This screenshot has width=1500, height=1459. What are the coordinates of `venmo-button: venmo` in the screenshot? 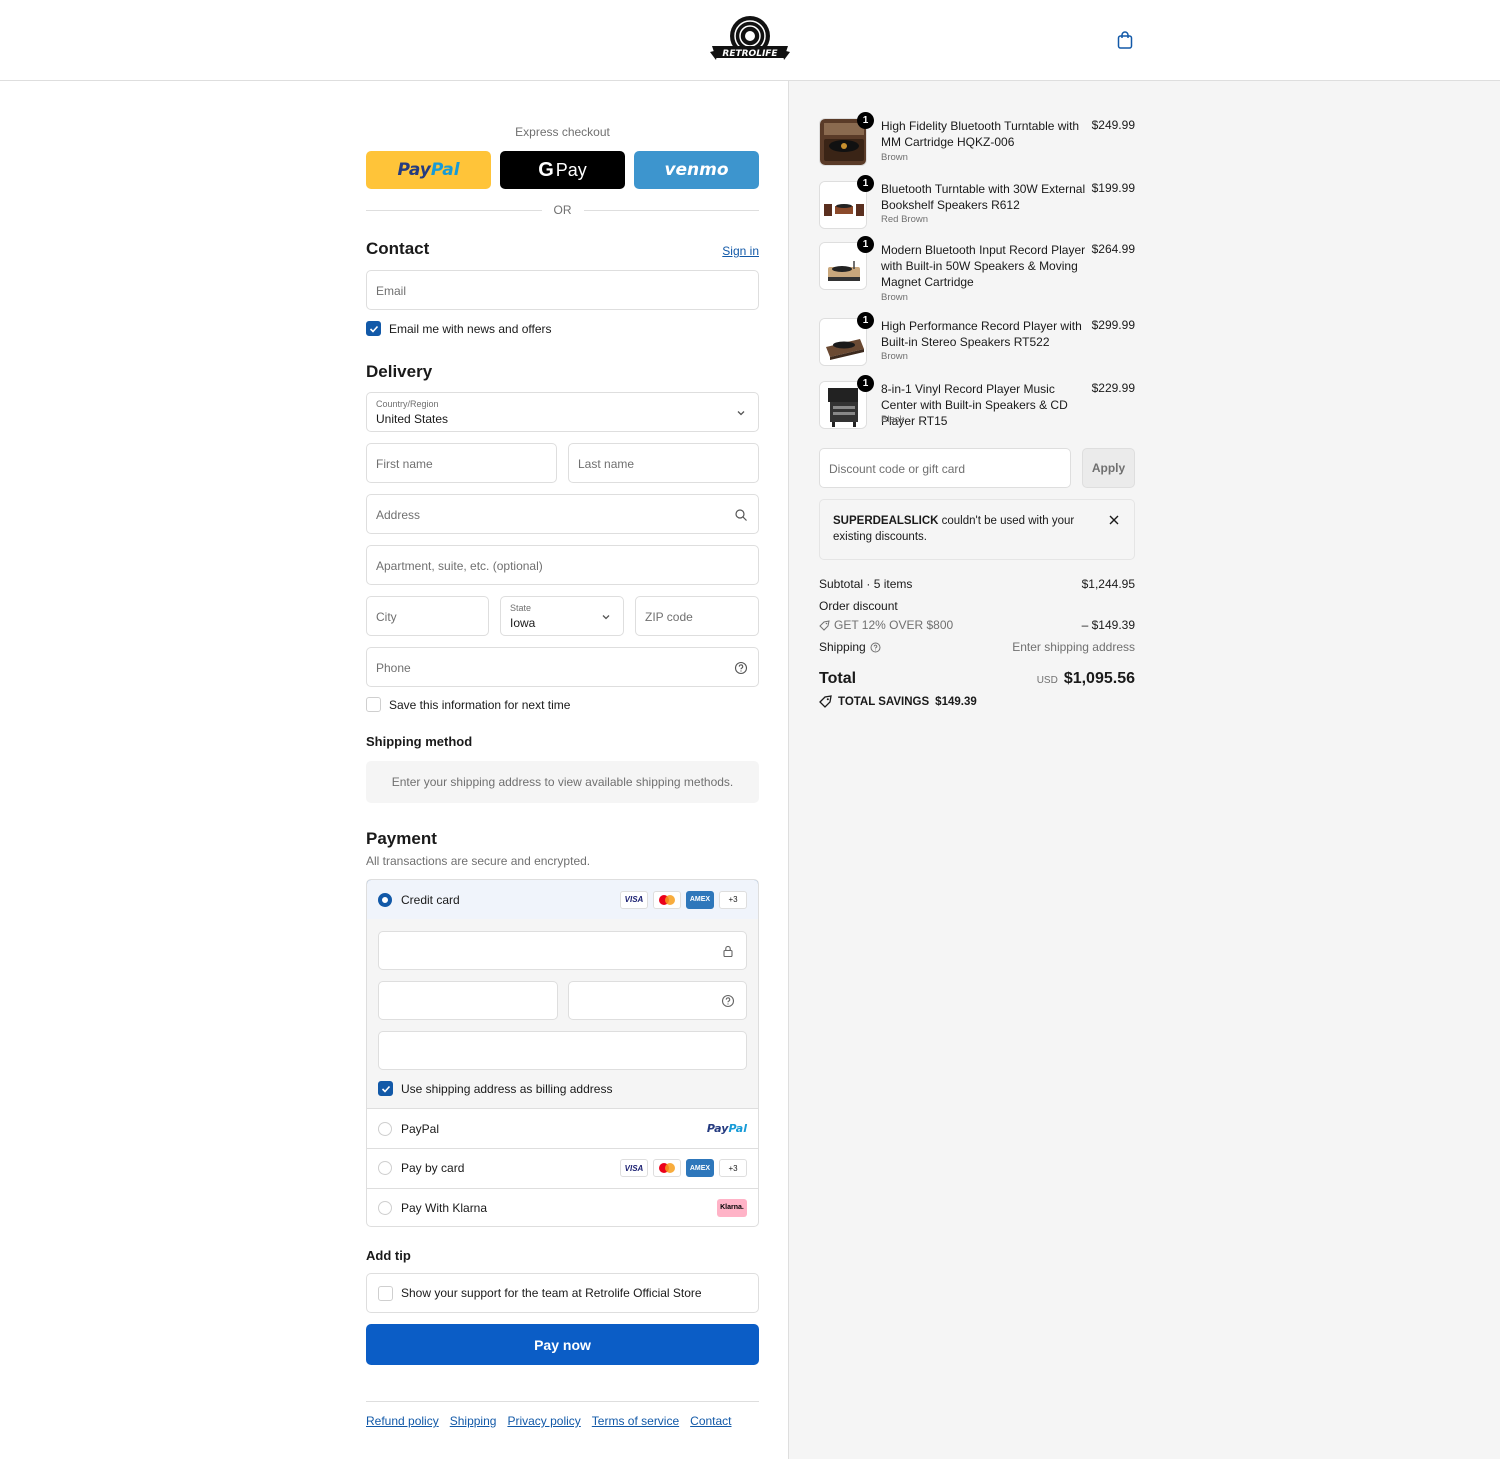 It's located at (696, 170).